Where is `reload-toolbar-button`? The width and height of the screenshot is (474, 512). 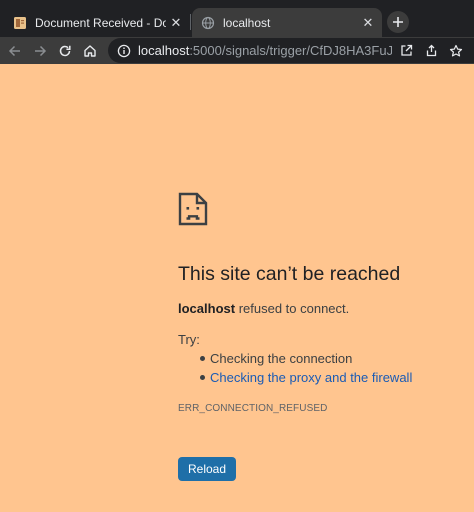
reload-toolbar-button is located at coordinates (65, 51).